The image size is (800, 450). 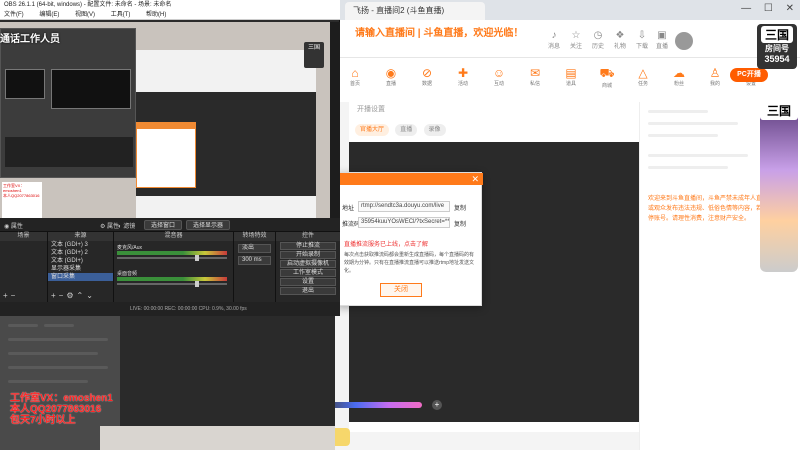 What do you see at coordinates (254, 248) in the screenshot?
I see `transition-select: 淡出` at bounding box center [254, 248].